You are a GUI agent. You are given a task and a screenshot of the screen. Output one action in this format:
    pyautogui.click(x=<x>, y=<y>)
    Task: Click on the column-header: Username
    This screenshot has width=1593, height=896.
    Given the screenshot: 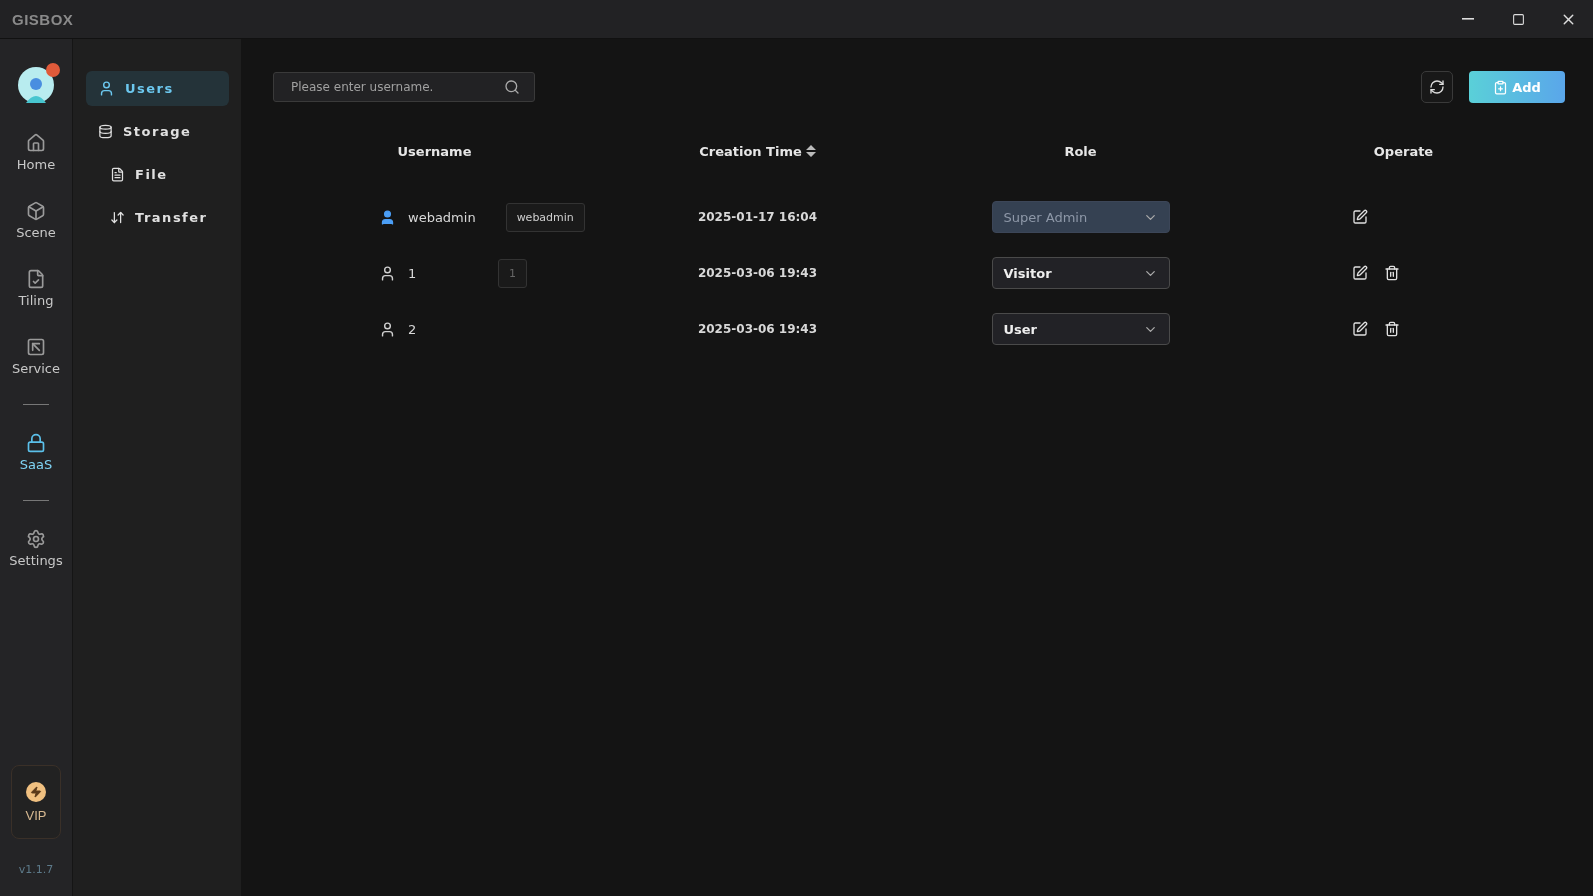 What is the action you would take?
    pyautogui.click(x=434, y=151)
    